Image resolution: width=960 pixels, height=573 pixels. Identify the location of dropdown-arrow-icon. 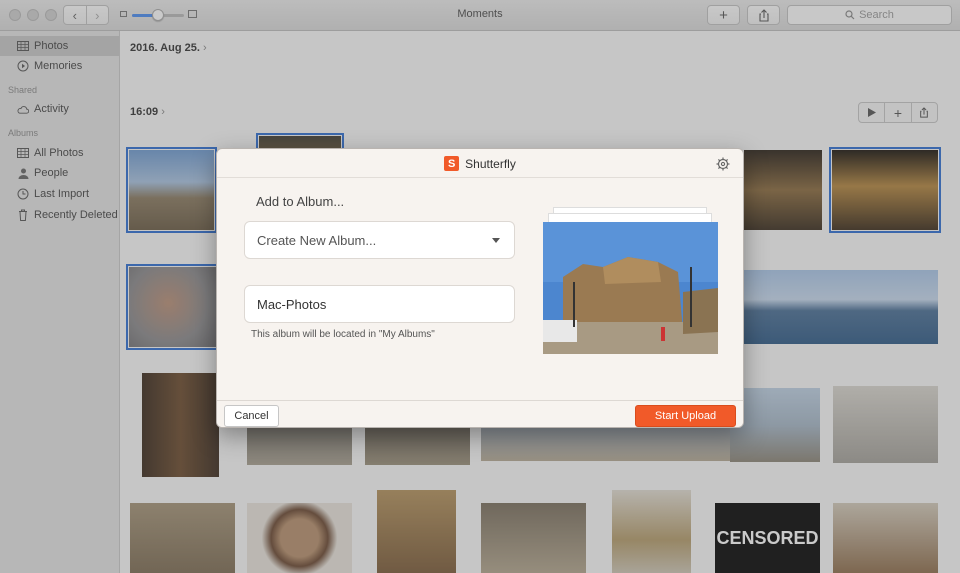
(496, 240).